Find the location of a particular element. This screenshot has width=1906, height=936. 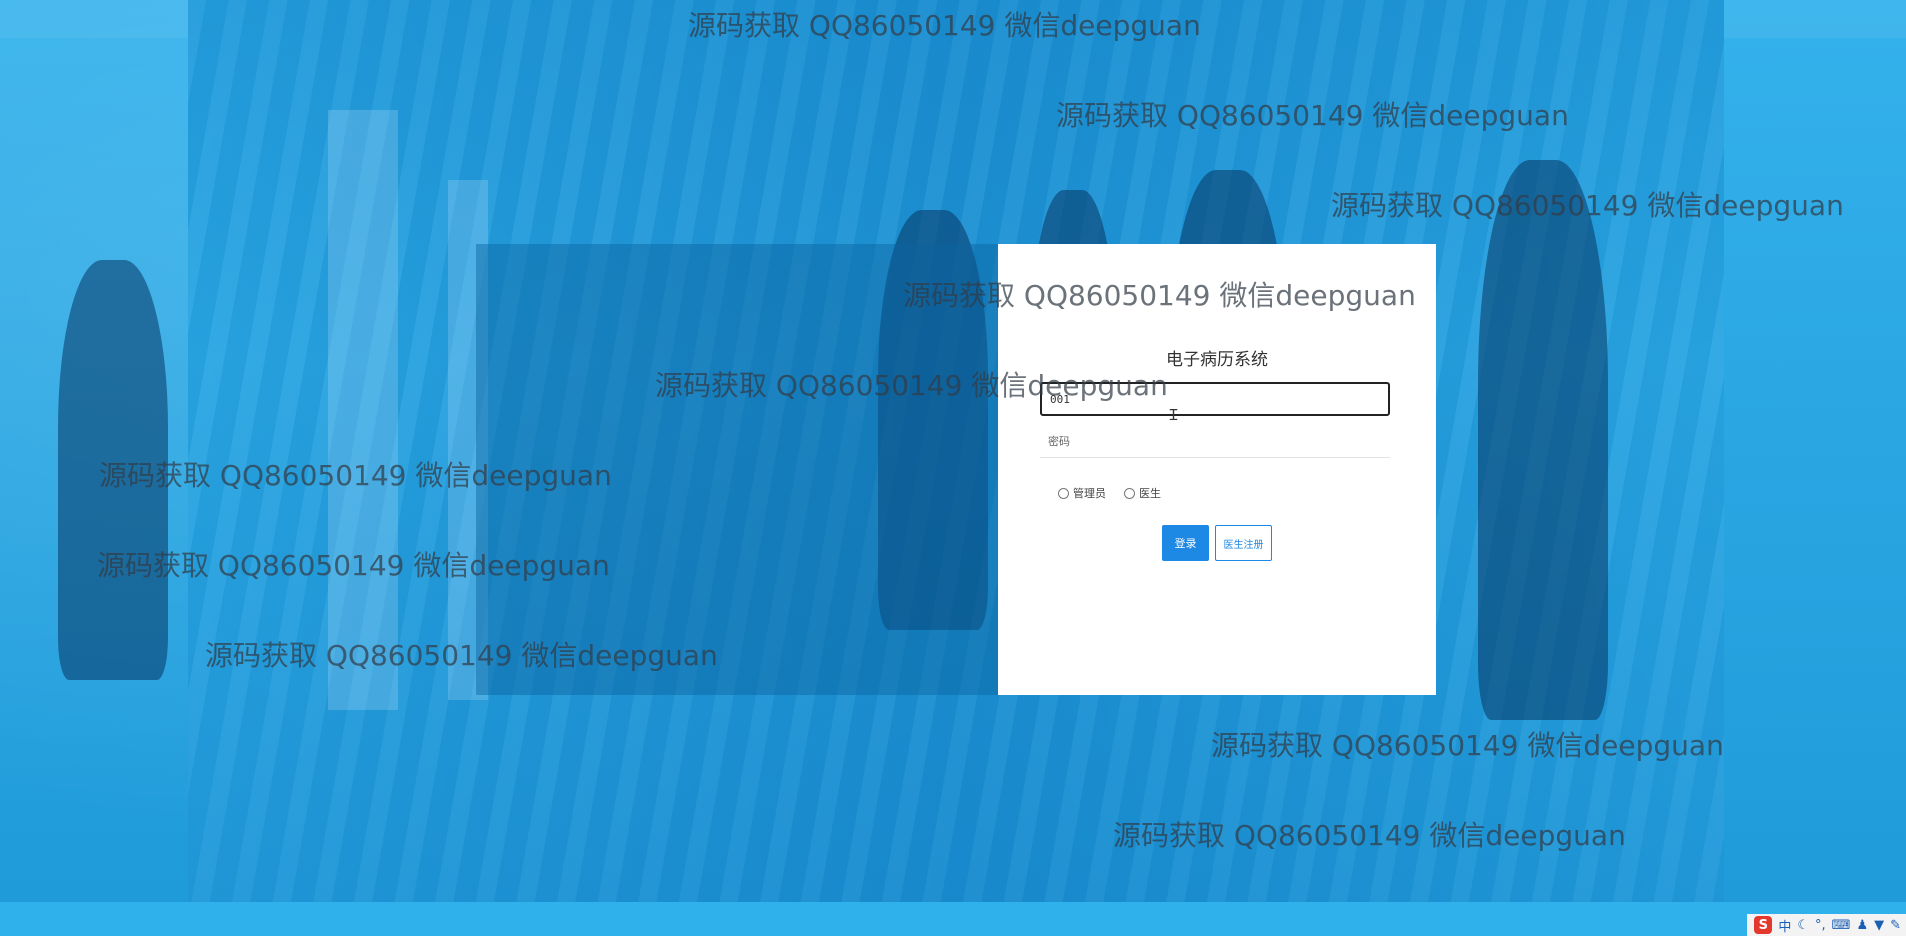

role-option-doctor: 医生 is located at coordinates (1142, 493).